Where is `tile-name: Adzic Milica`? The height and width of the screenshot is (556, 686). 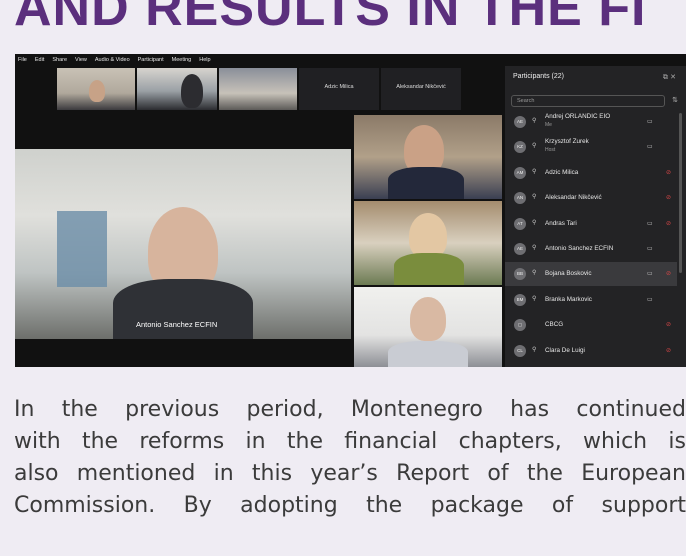
tile-name: Adzic Milica is located at coordinates (339, 87).